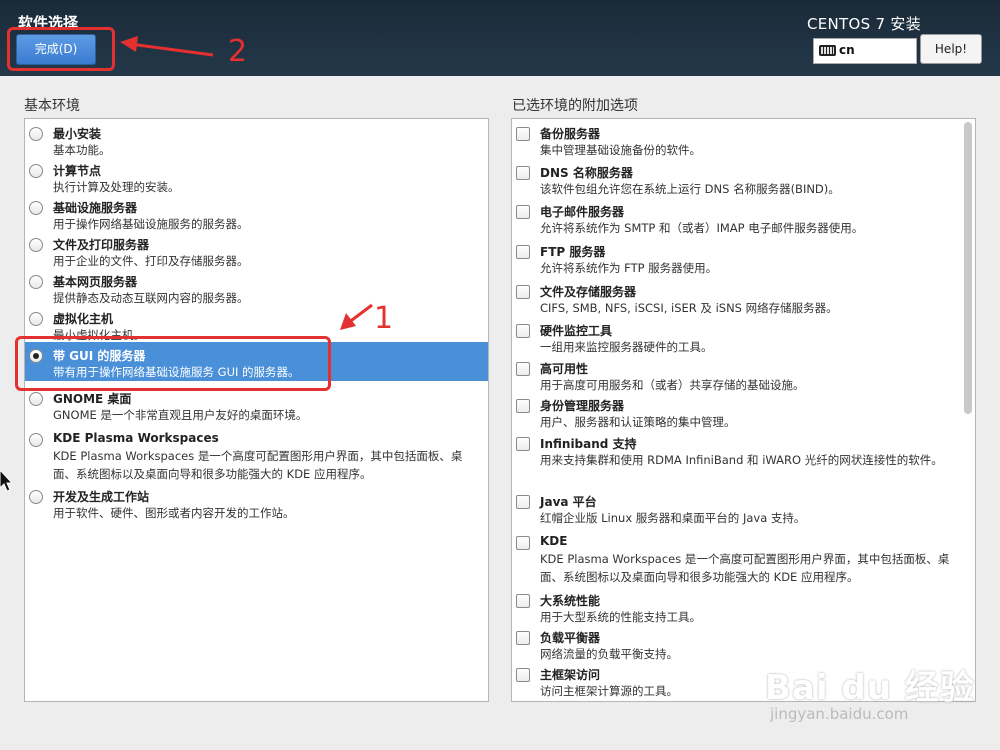 The height and width of the screenshot is (750, 1000). What do you see at coordinates (167, 46) in the screenshot?
I see `arrow-2-icon` at bounding box center [167, 46].